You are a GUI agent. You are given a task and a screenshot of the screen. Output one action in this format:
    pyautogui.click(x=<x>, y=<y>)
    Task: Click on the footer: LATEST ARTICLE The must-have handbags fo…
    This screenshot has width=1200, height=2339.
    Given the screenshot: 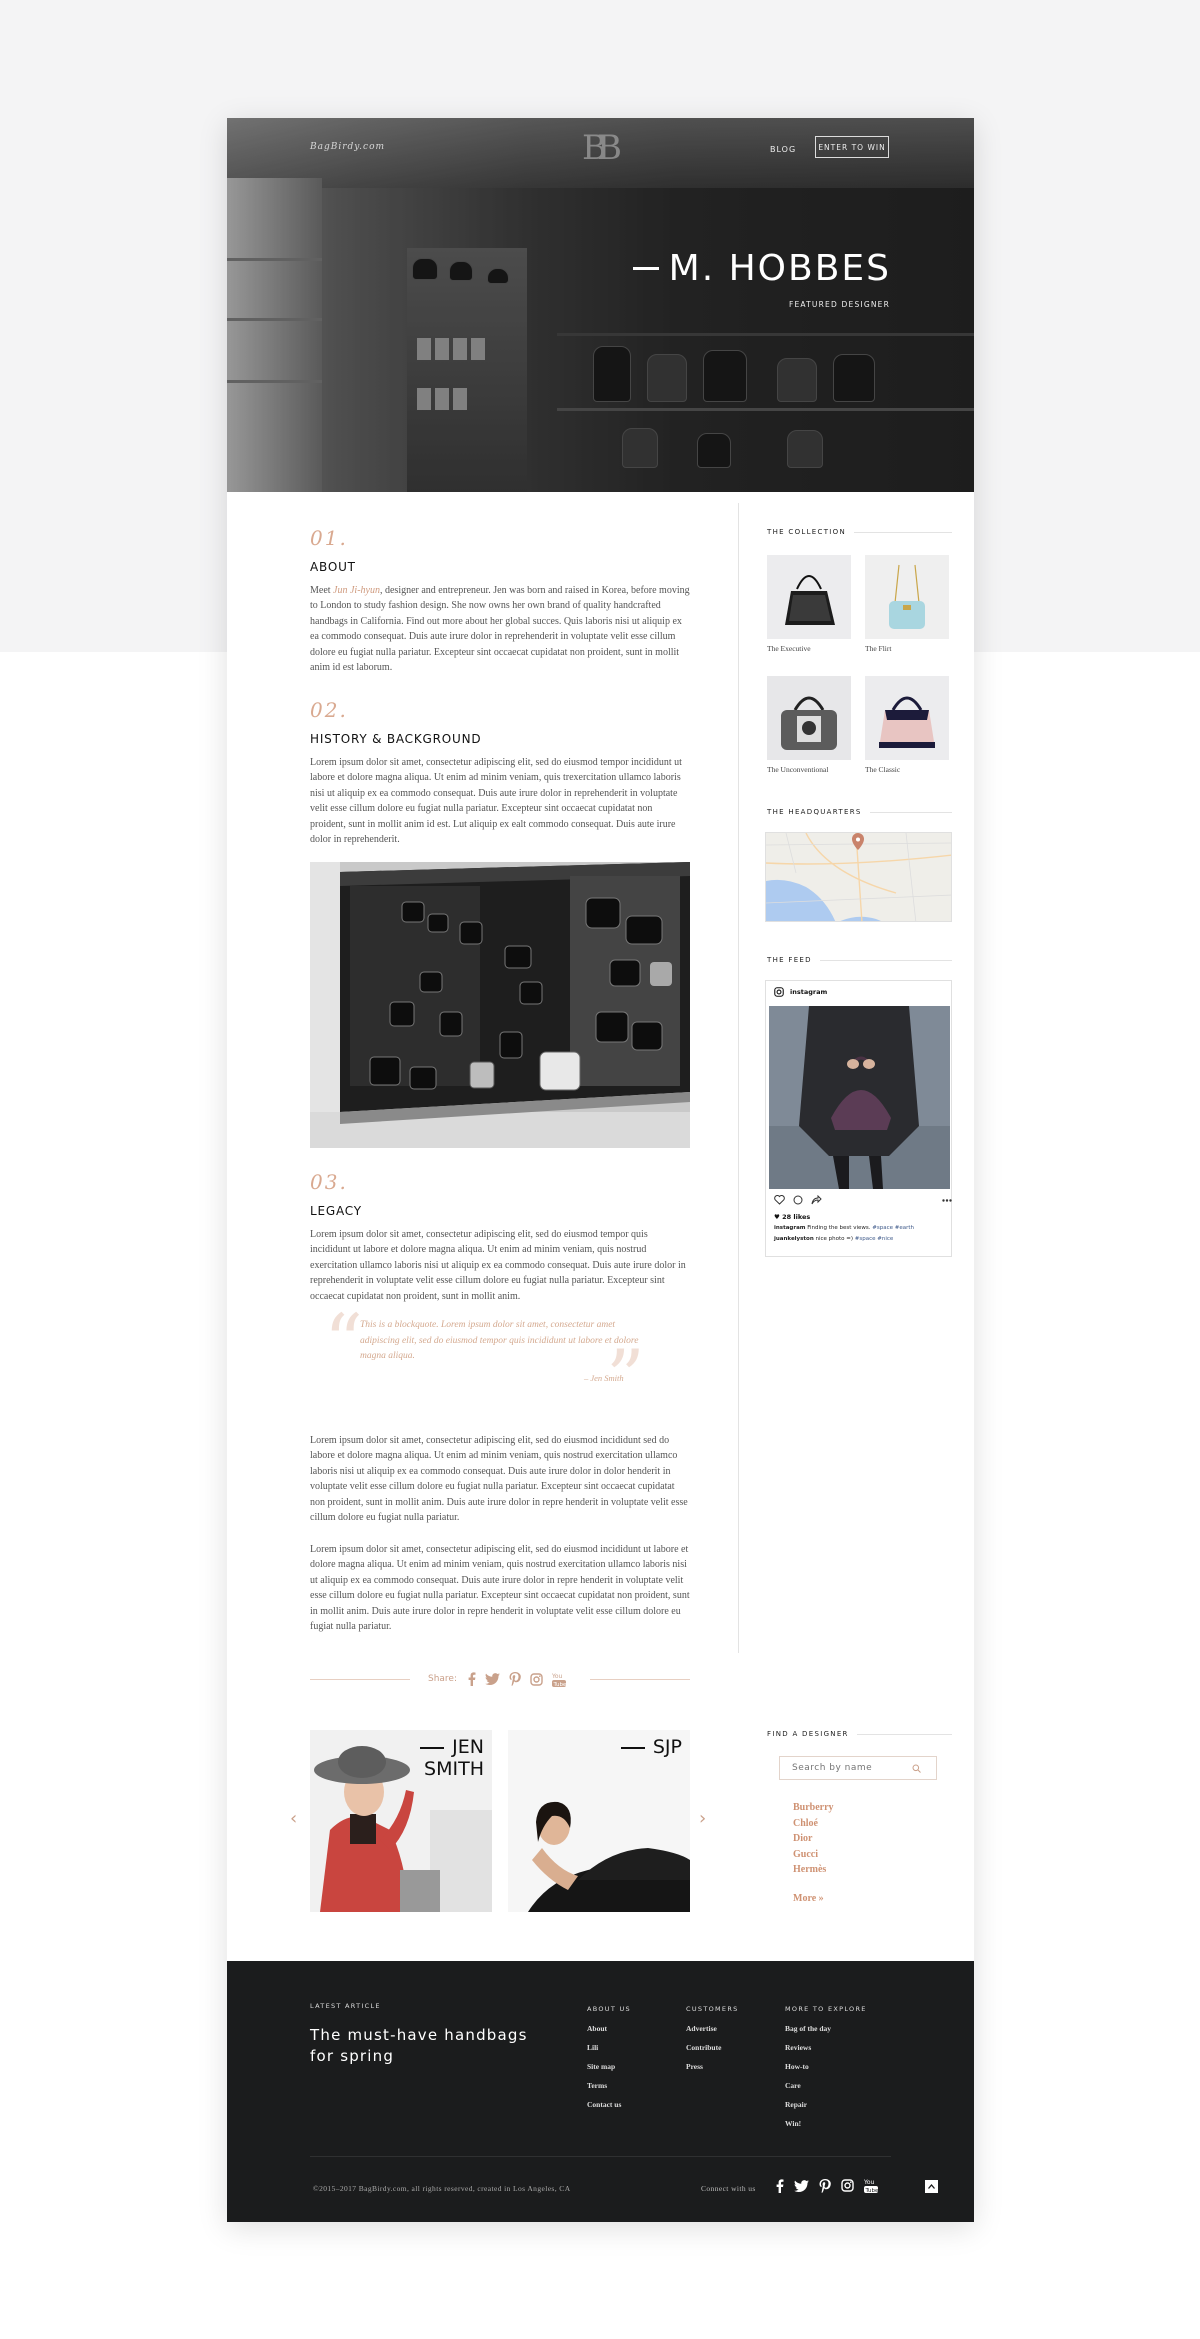 What is the action you would take?
    pyautogui.click(x=600, y=2091)
    